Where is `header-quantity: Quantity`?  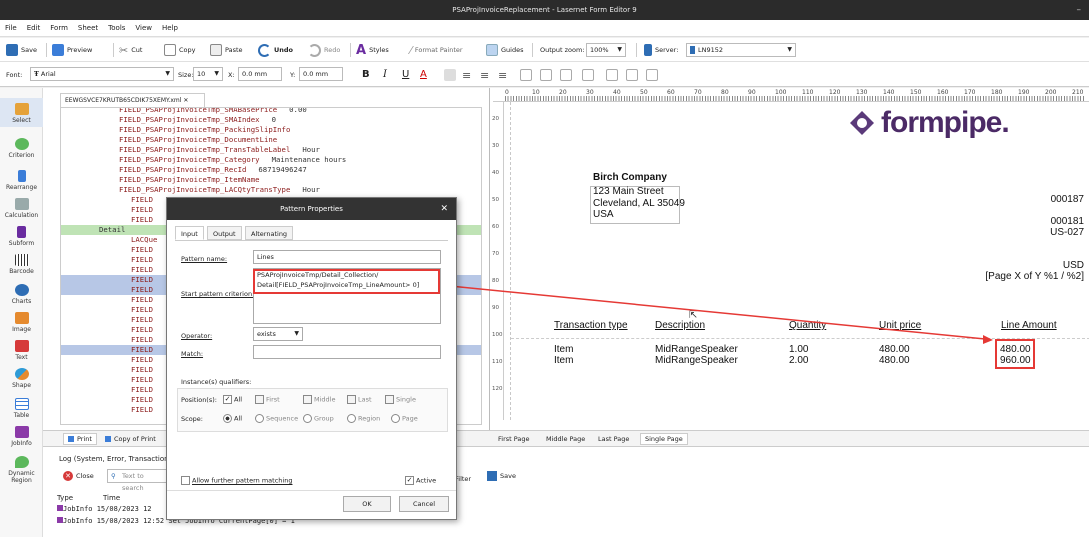
header-quantity: Quantity is located at coordinates (807, 325).